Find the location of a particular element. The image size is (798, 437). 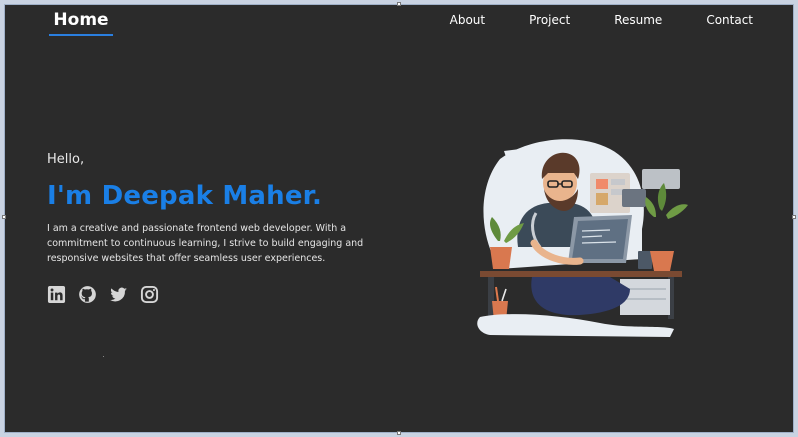

resize-handle-top is located at coordinates (399, 4).